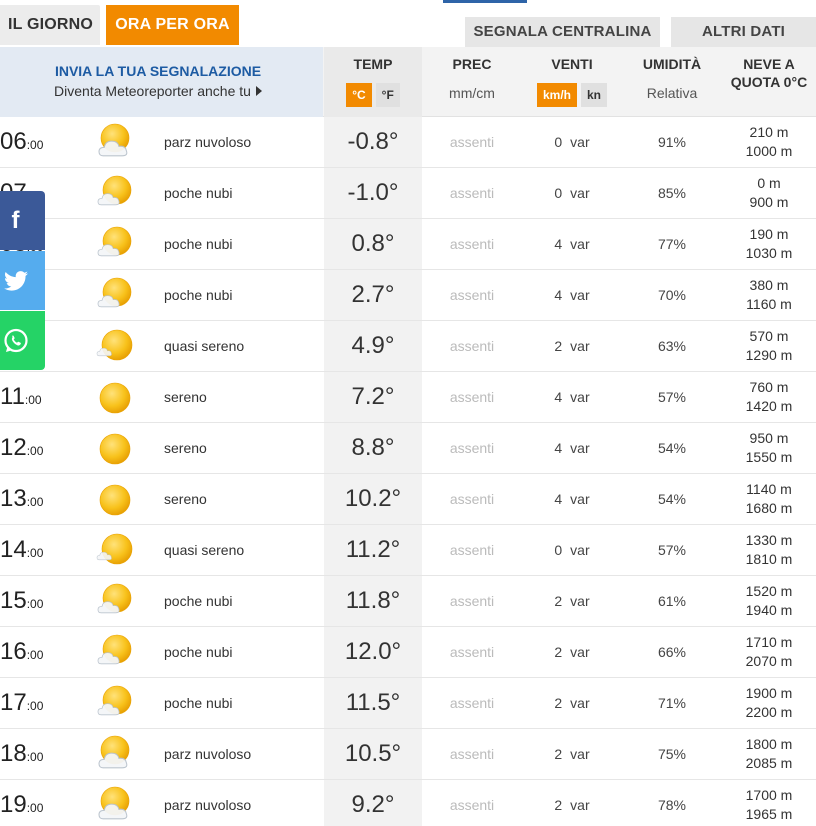 The width and height of the screenshot is (816, 826). What do you see at coordinates (30, 703) in the screenshot?
I see `hour-cell: 17:00` at bounding box center [30, 703].